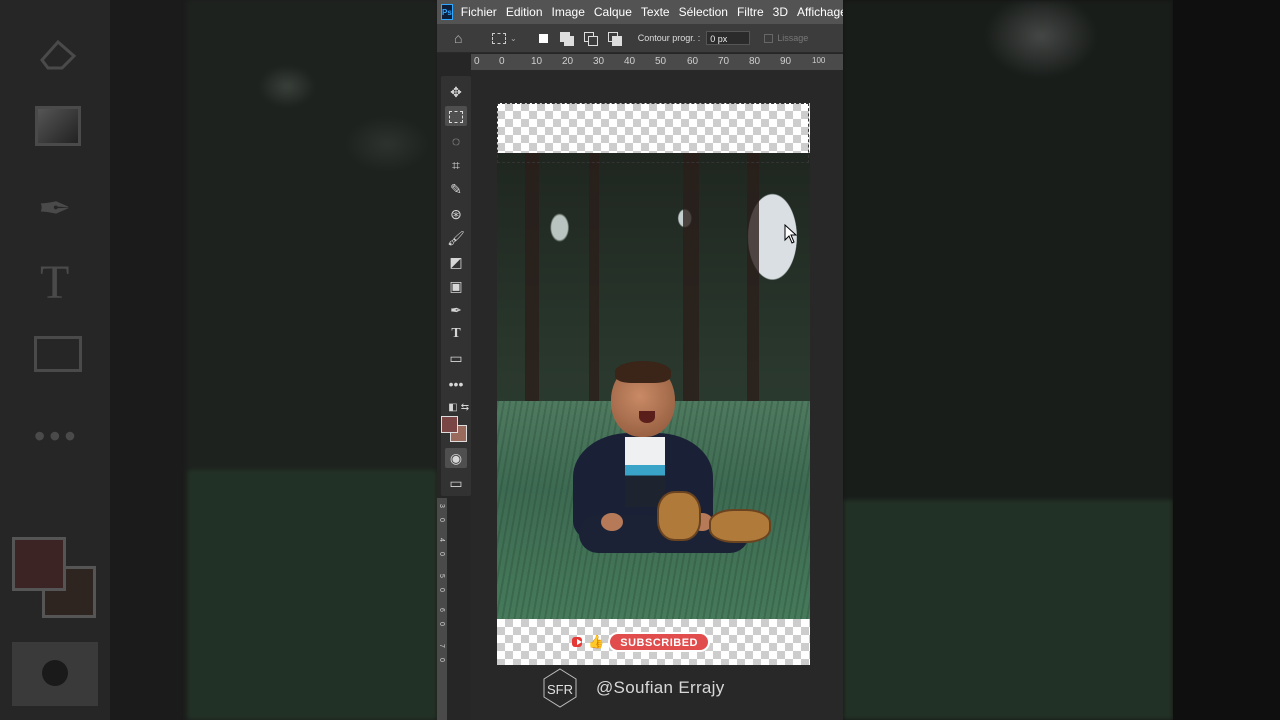  I want to click on home-icon: ⌂, so click(462, 38).